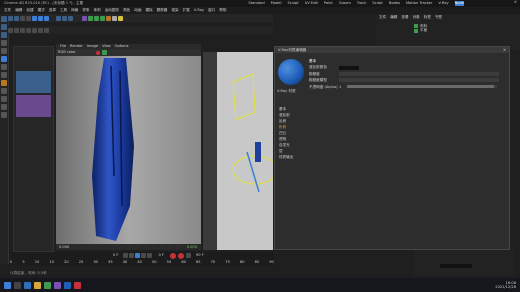 The width and height of the screenshot is (520, 292). What do you see at coordinates (22, 18) in the screenshot?
I see `live-select-icon` at bounding box center [22, 18].